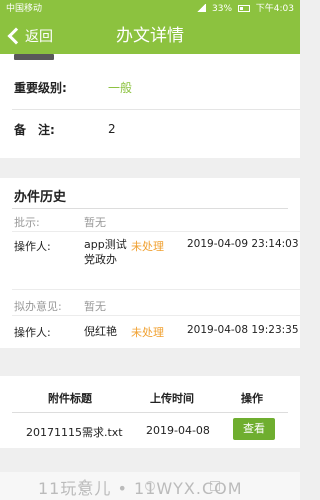 The image size is (320, 500). I want to click on battery-percent: 33%, so click(222, 9).